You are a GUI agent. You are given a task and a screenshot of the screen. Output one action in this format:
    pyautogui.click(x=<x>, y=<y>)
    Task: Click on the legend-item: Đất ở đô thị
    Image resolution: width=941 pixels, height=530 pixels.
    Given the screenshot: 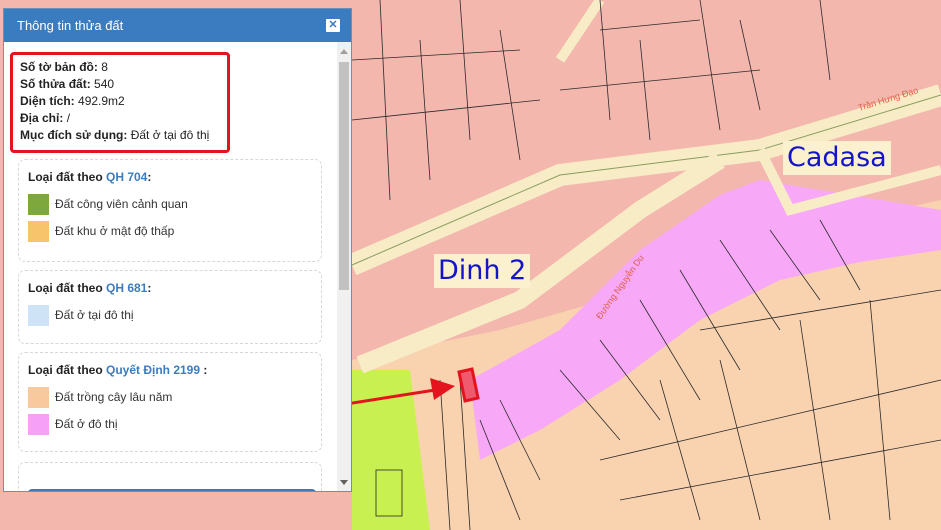 What is the action you would take?
    pyautogui.click(x=174, y=424)
    